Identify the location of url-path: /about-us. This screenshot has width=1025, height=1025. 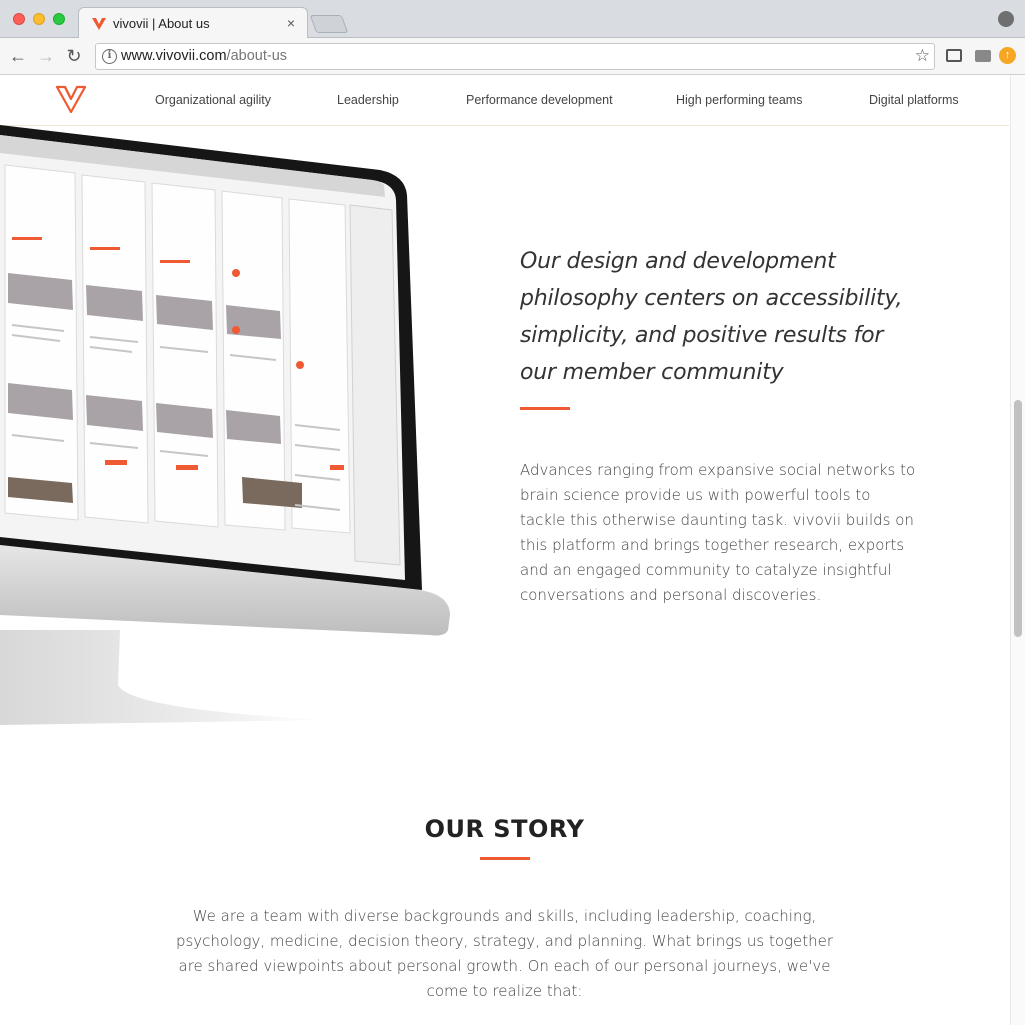
(257, 56).